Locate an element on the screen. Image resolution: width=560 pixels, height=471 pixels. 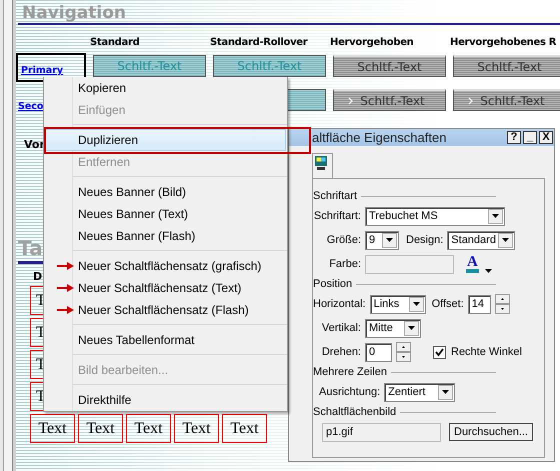
dropdown: Mitte is located at coordinates (393, 328).